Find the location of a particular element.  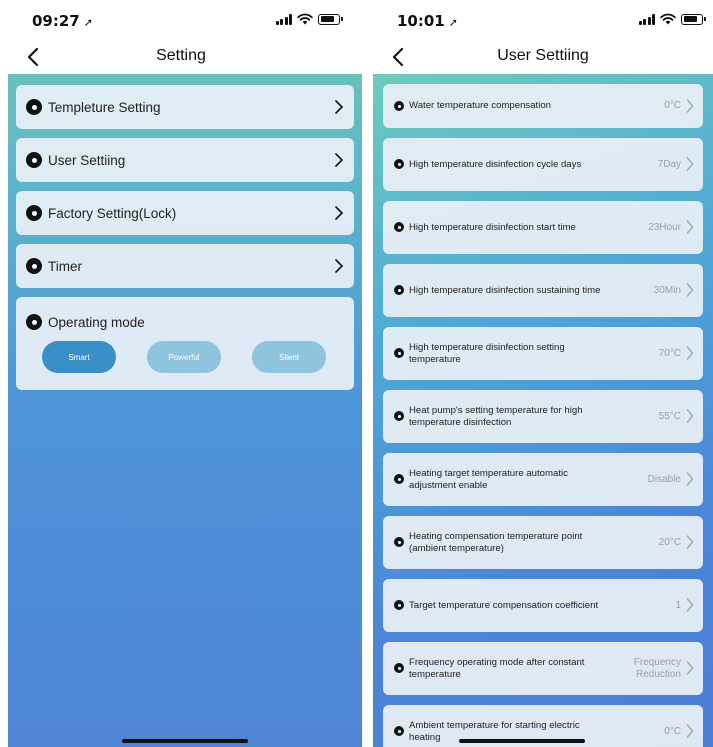

mode-powerful-button: Powerful is located at coordinates (184, 357).